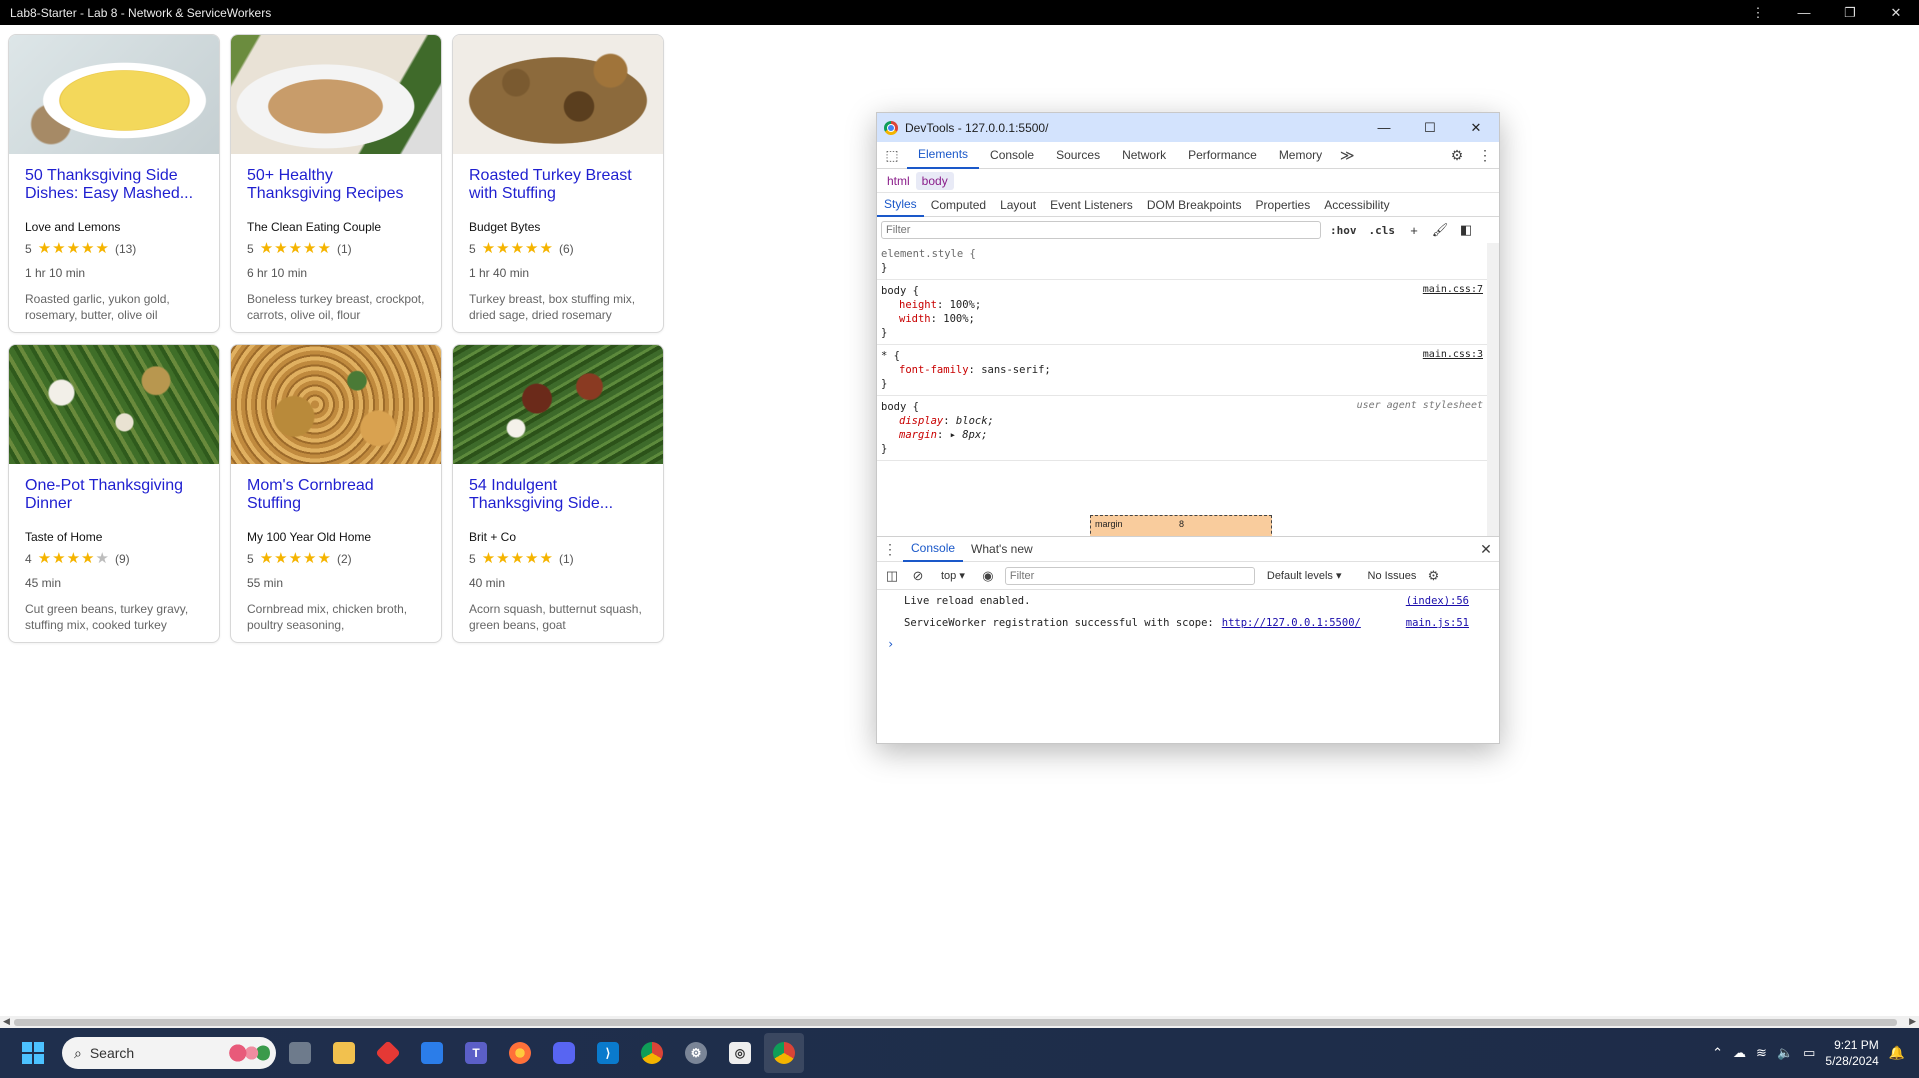 This screenshot has width=1919, height=1078. I want to click on sidebar-toggle-icon: ◧, so click(1466, 230).